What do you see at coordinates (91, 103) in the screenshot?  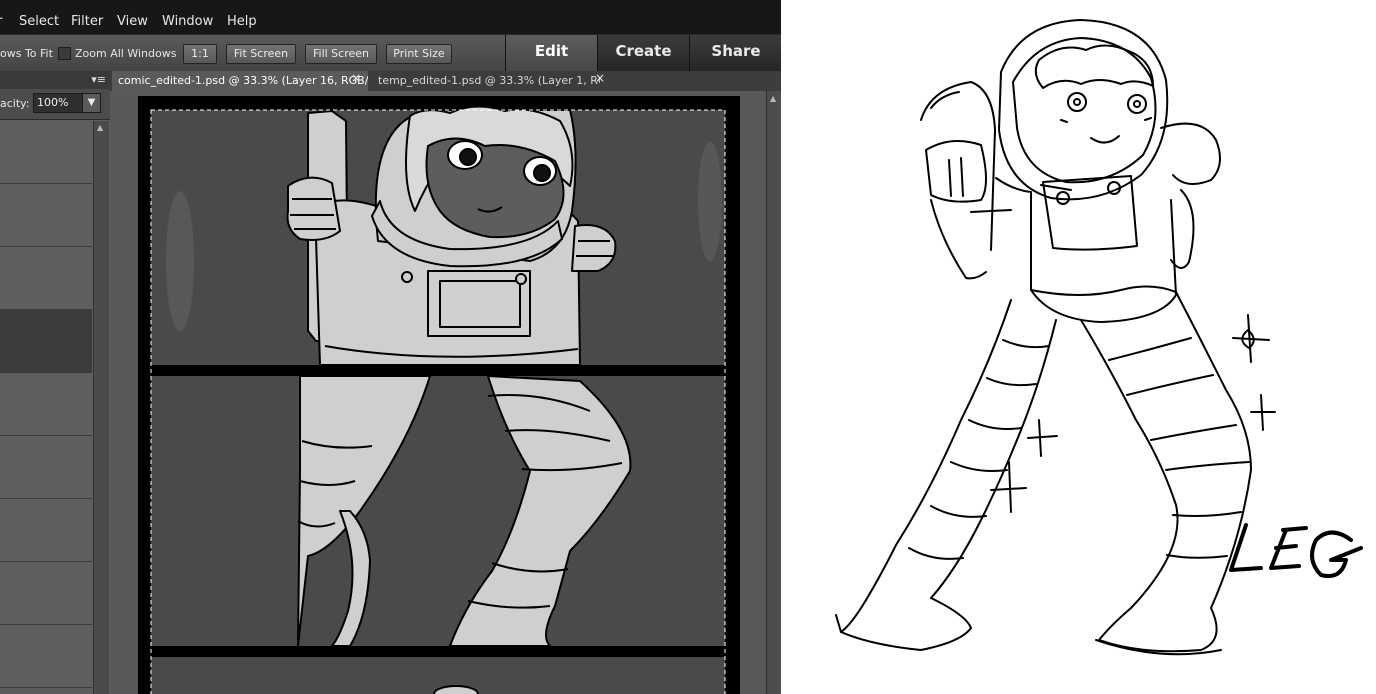 I see `chevron-down-icon: ▼` at bounding box center [91, 103].